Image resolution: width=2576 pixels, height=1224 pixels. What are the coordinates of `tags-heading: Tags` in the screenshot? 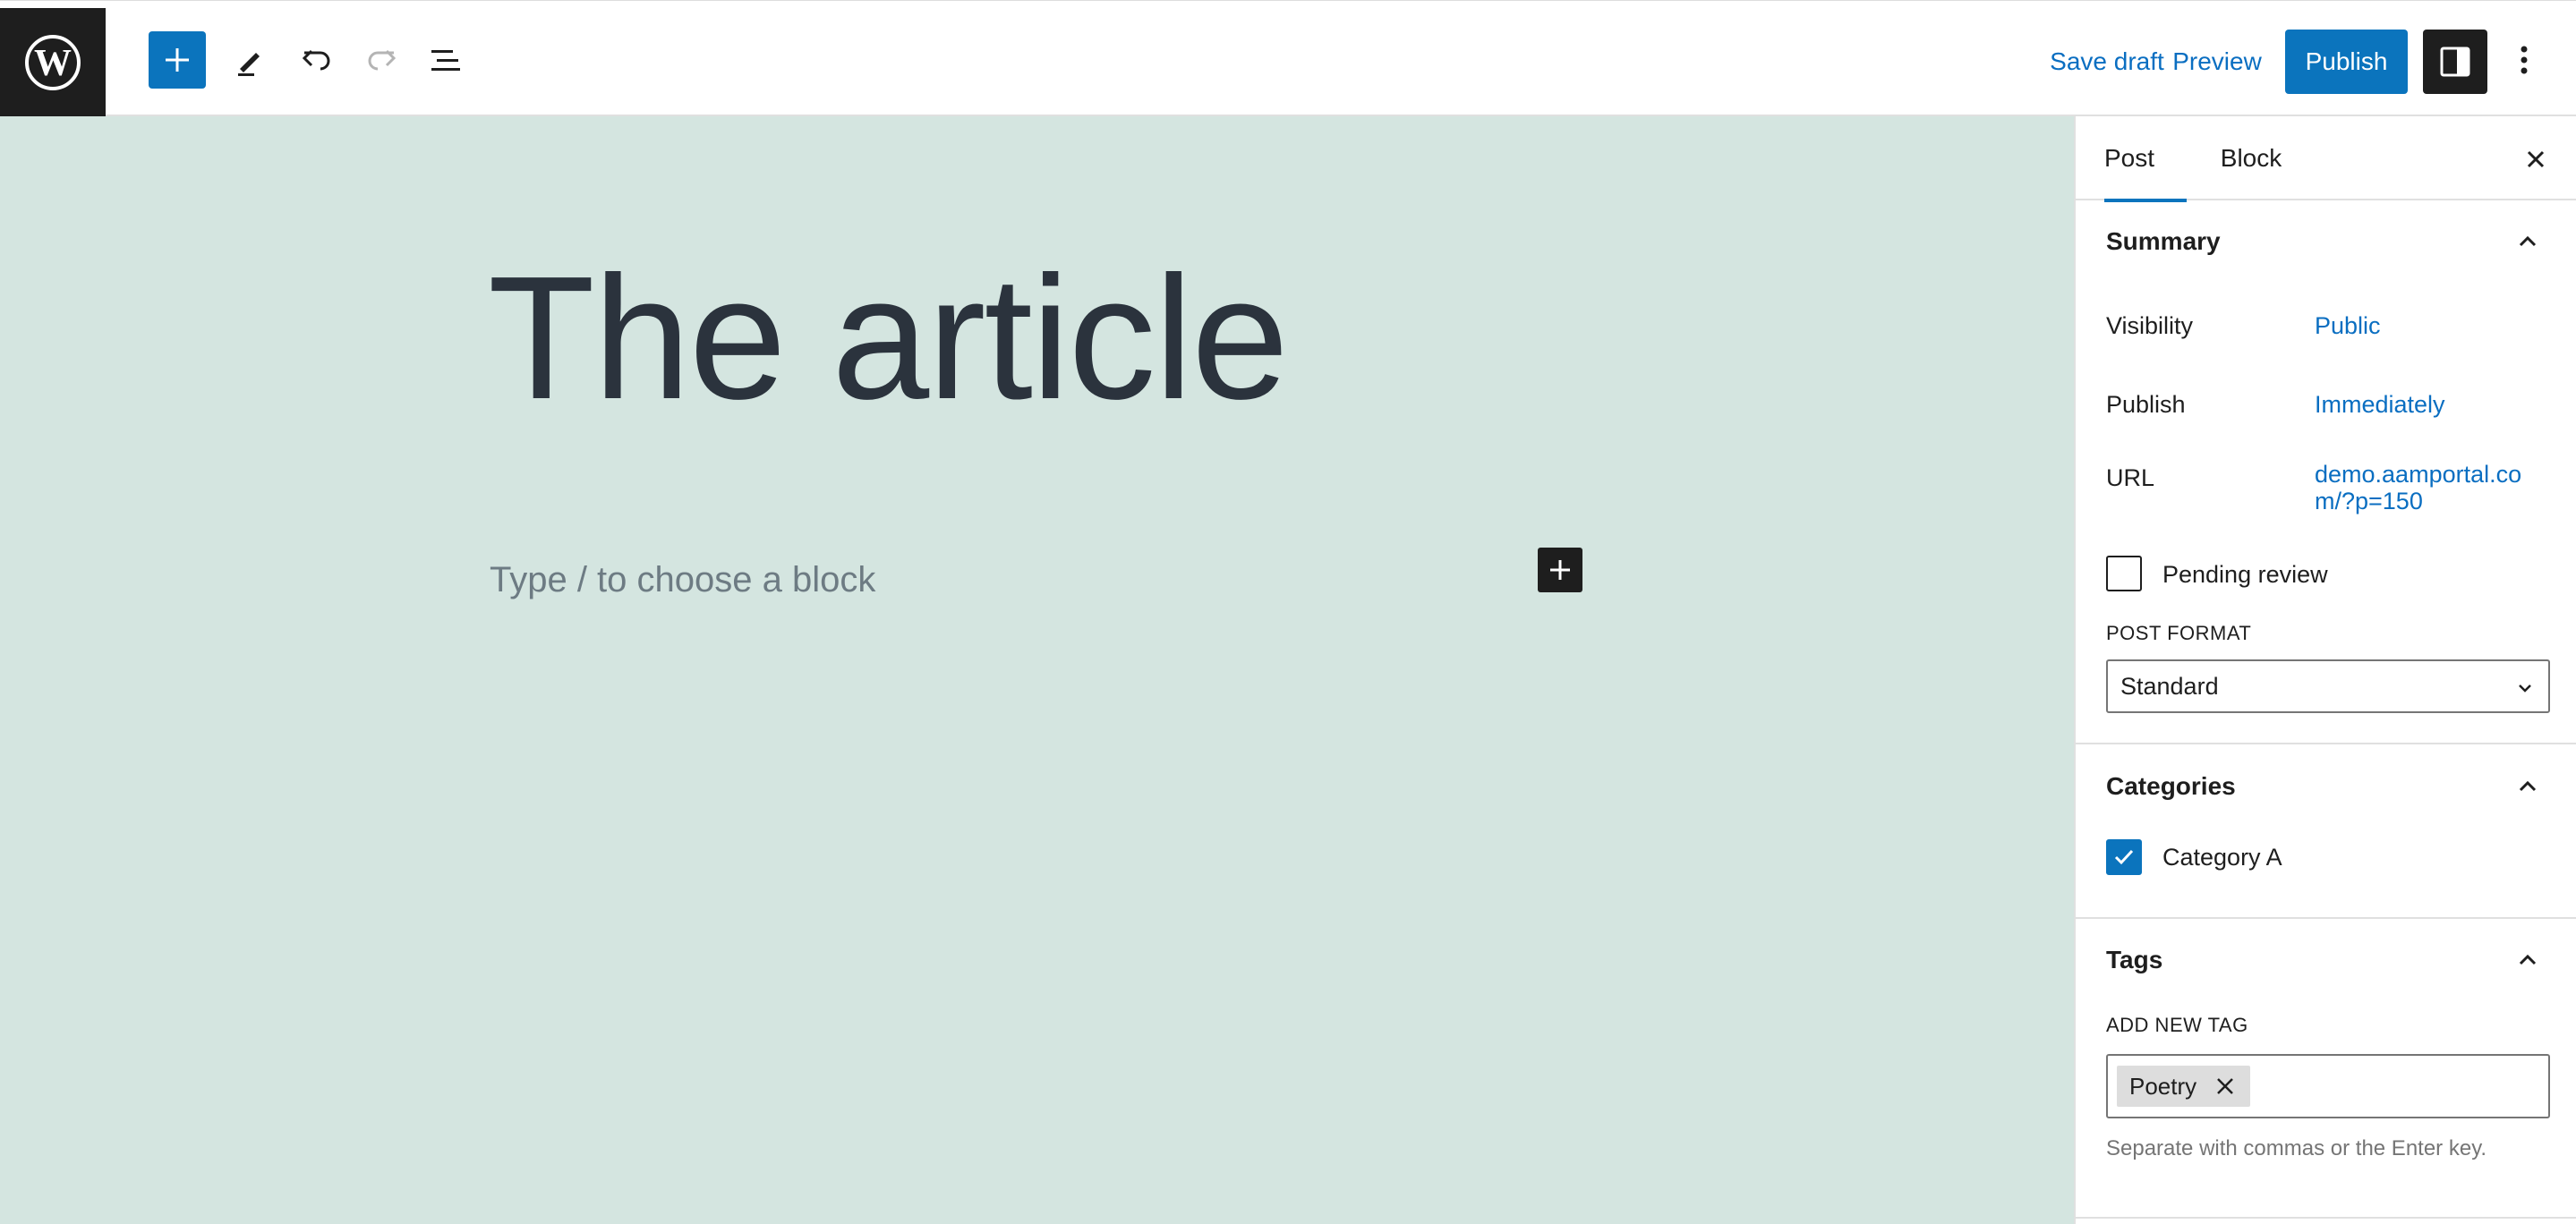 It's located at (2134, 960).